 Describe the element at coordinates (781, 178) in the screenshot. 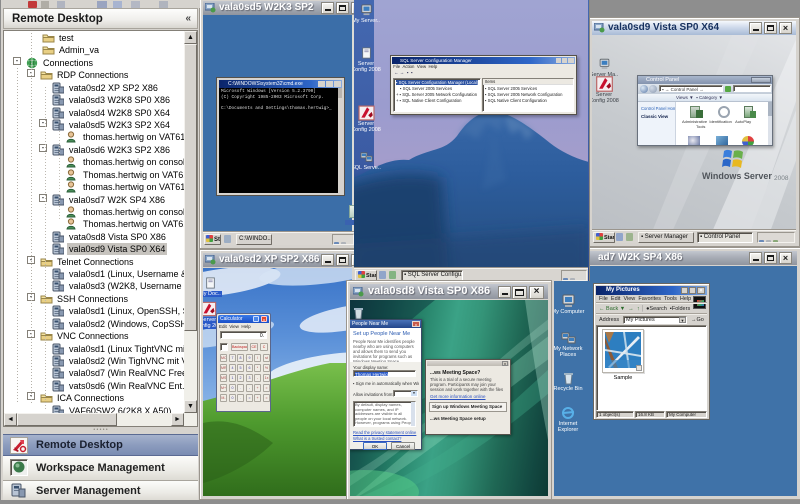

I see `svg-text: 2008` at that location.